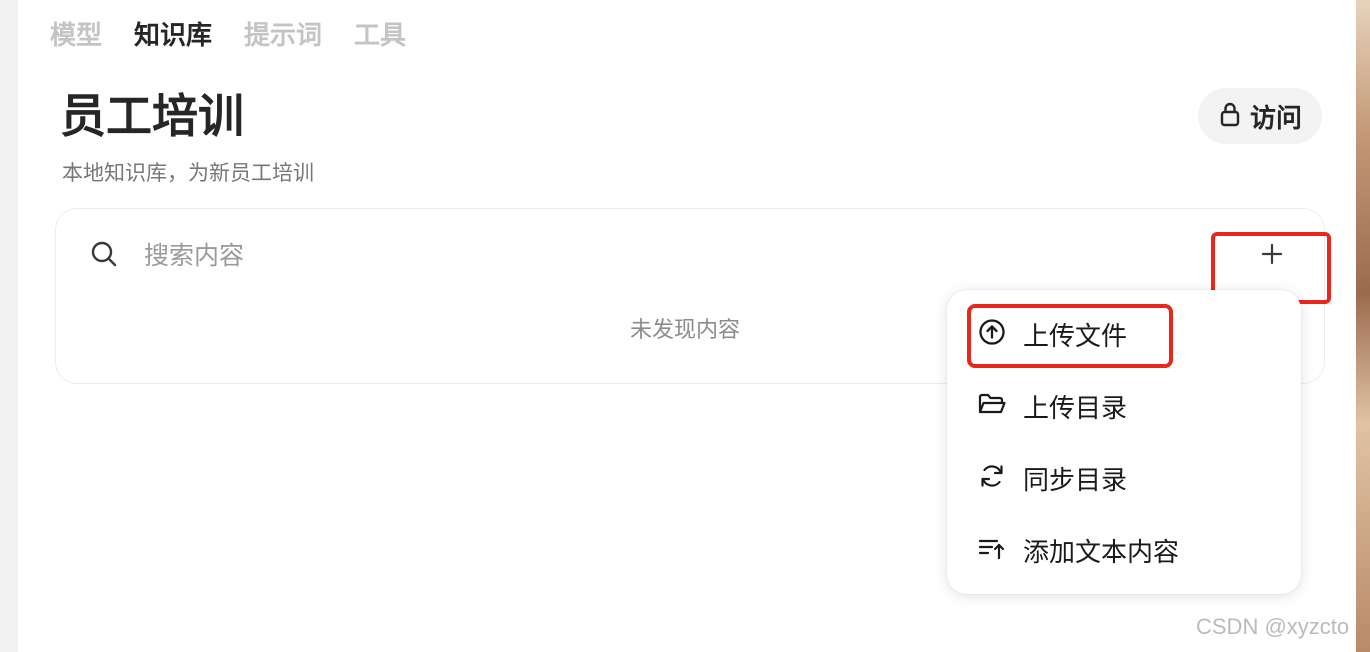 The height and width of the screenshot is (652, 1370). What do you see at coordinates (1075, 480) in the screenshot?
I see `menu-item-label: 同步目录` at bounding box center [1075, 480].